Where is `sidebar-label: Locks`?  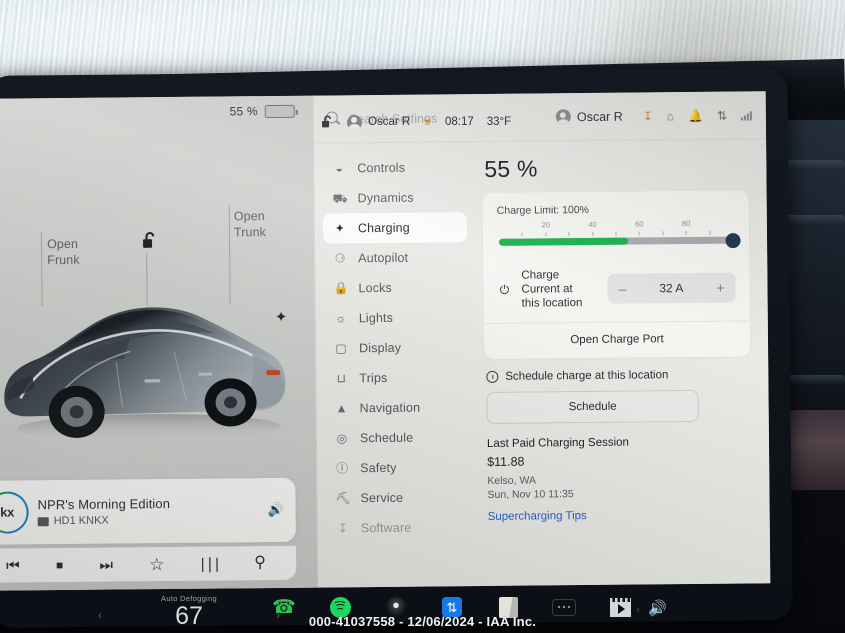
sidebar-label: Locks is located at coordinates (375, 288).